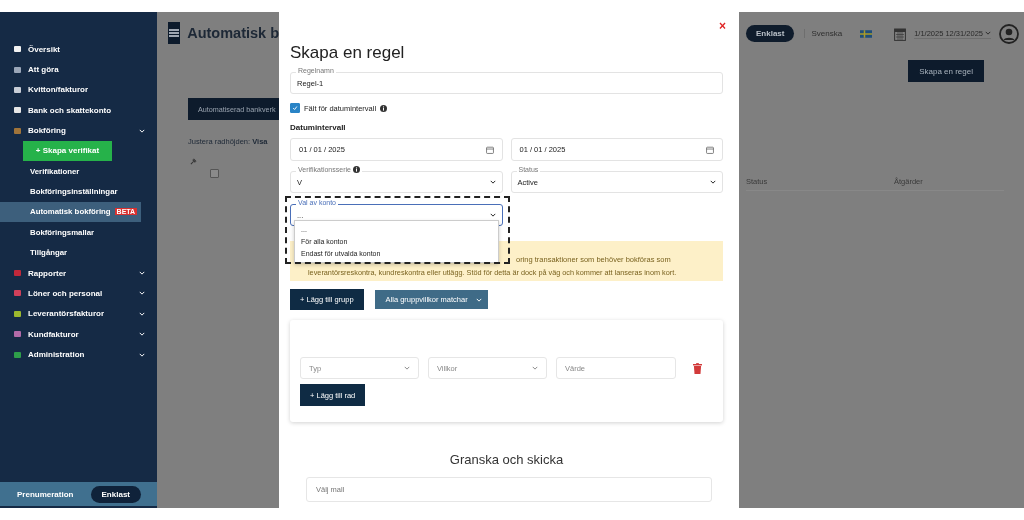 The width and height of the screenshot is (1024, 520). I want to click on sidebar-item: Löner och personal, so click(78, 293).